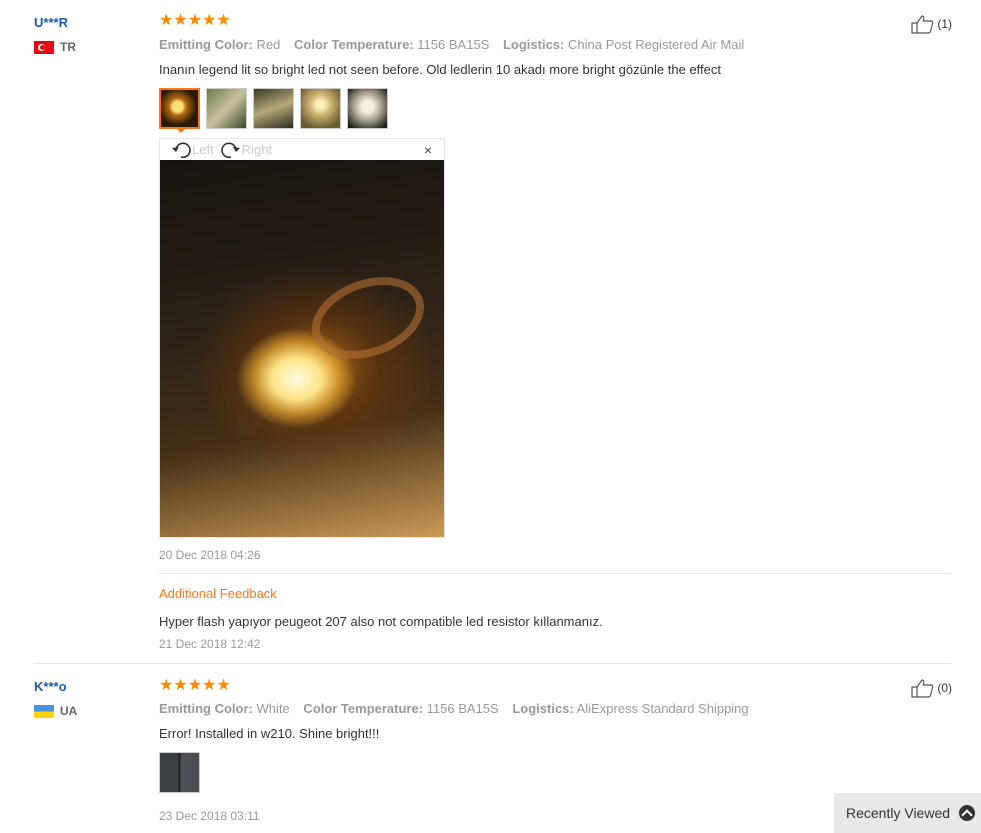 Image resolution: width=981 pixels, height=833 pixels. What do you see at coordinates (210, 555) in the screenshot?
I see `review-date: 20 Dec 2018 04:26` at bounding box center [210, 555].